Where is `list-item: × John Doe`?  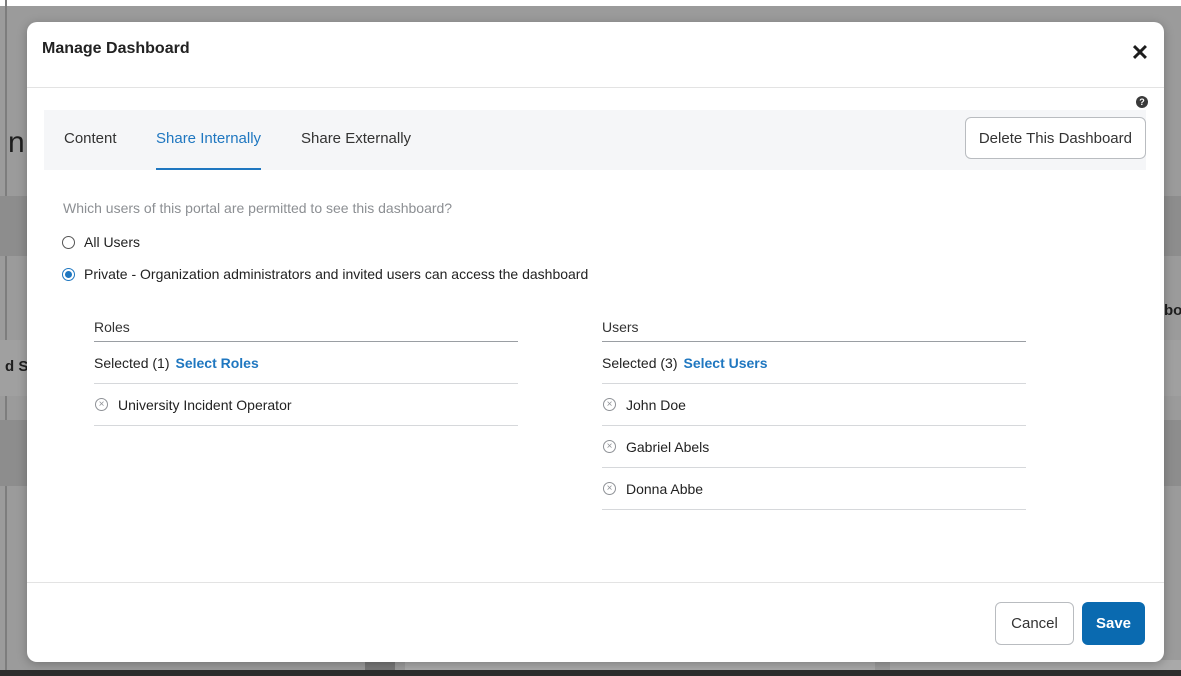
list-item: × John Doe is located at coordinates (814, 405).